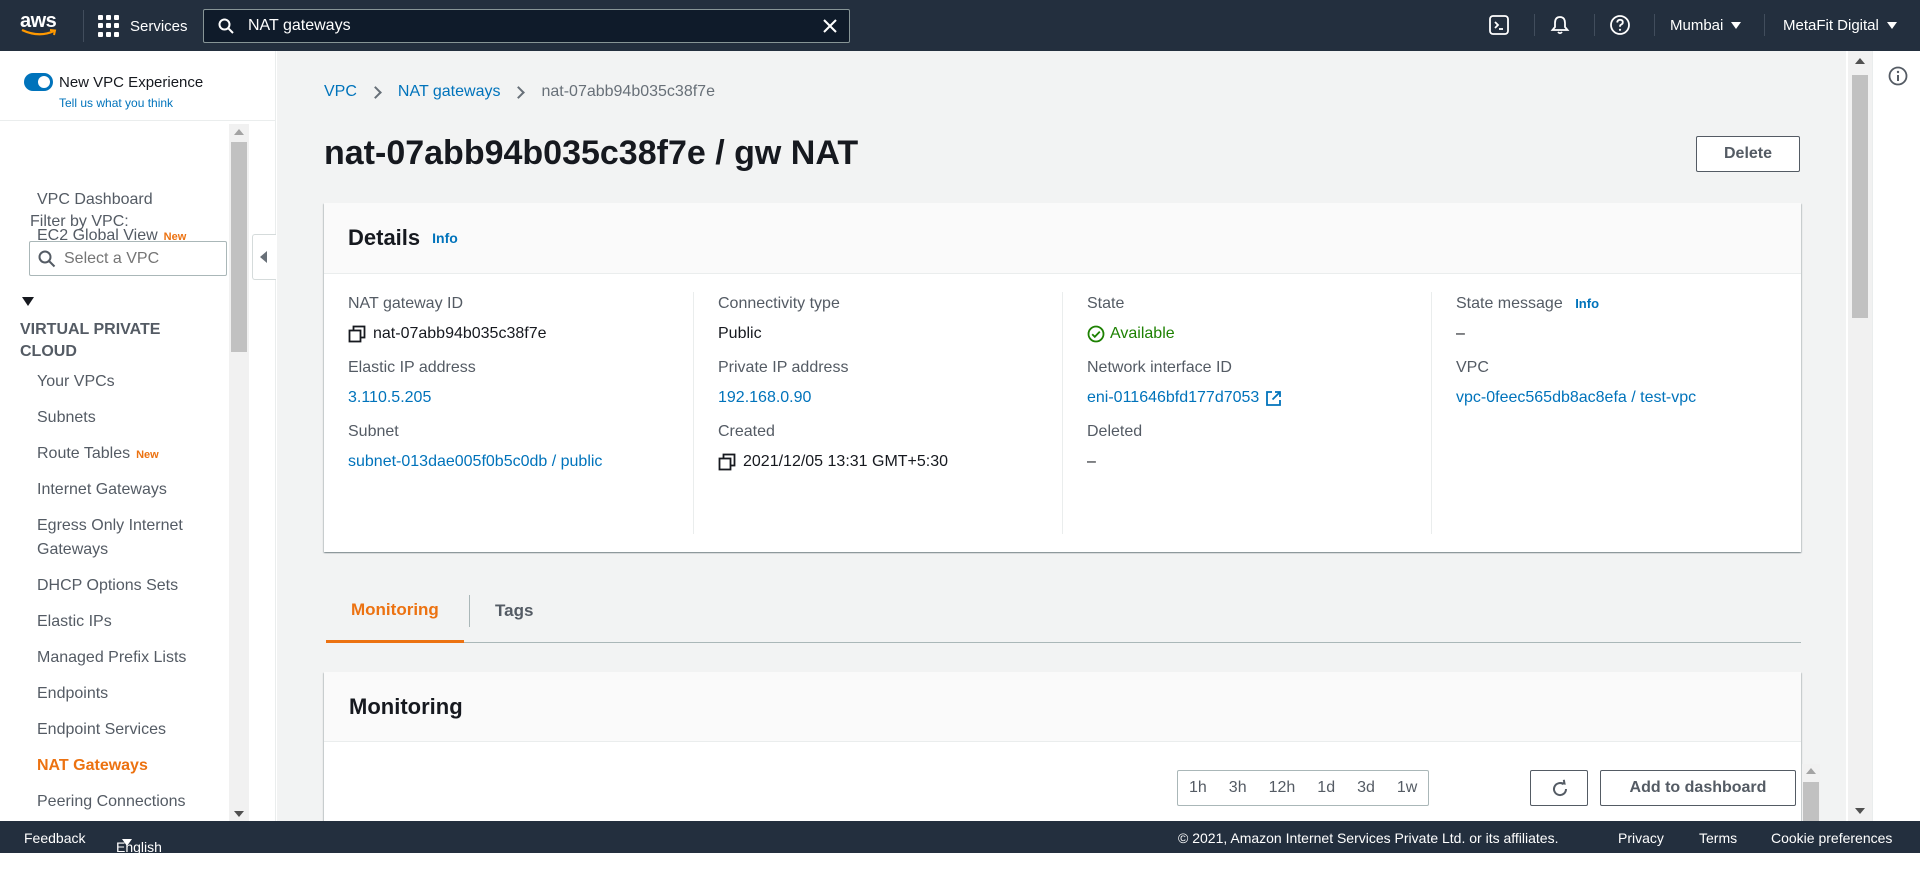  I want to click on elastic-ip-link: 3.110.5.205, so click(412, 398).